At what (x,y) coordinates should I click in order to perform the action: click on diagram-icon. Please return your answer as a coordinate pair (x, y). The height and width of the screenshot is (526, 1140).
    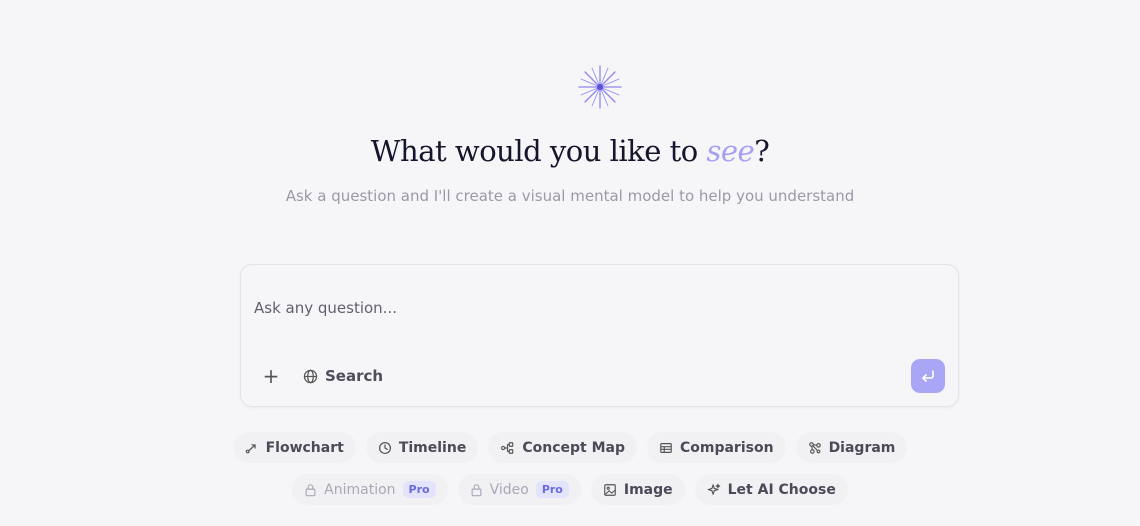
    Looking at the image, I should click on (814, 447).